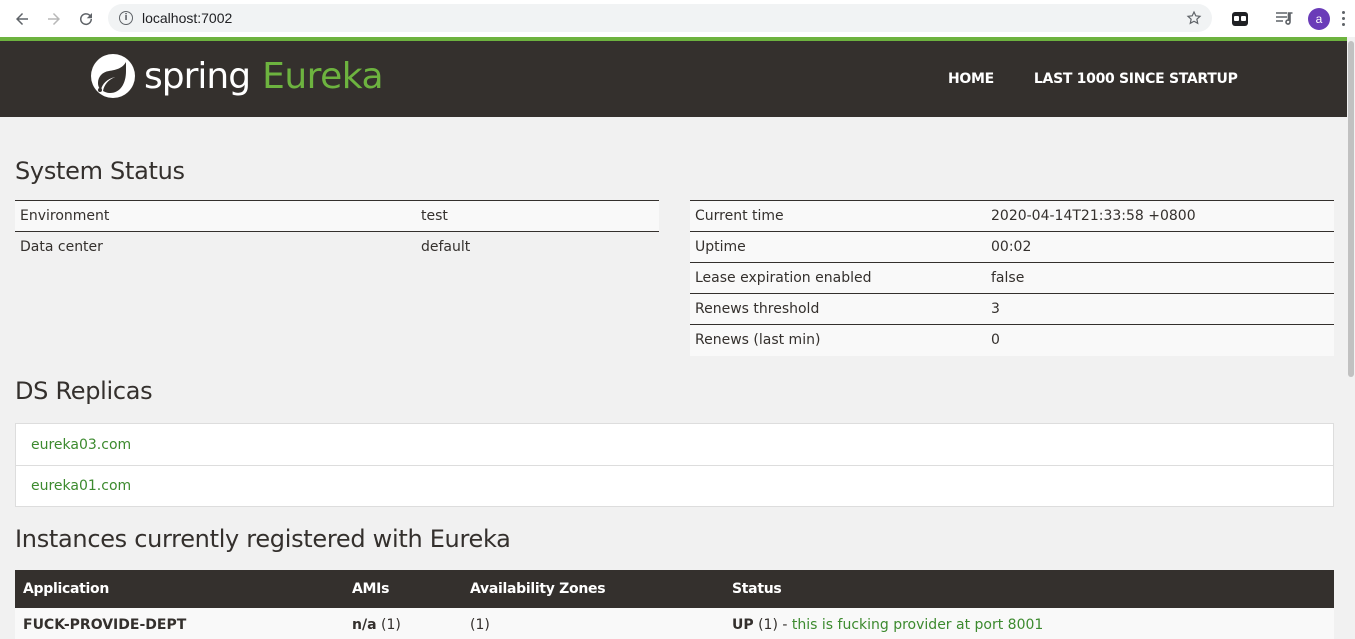 Image resolution: width=1355 pixels, height=639 pixels. I want to click on arrow-right-icon, so click(54, 18).